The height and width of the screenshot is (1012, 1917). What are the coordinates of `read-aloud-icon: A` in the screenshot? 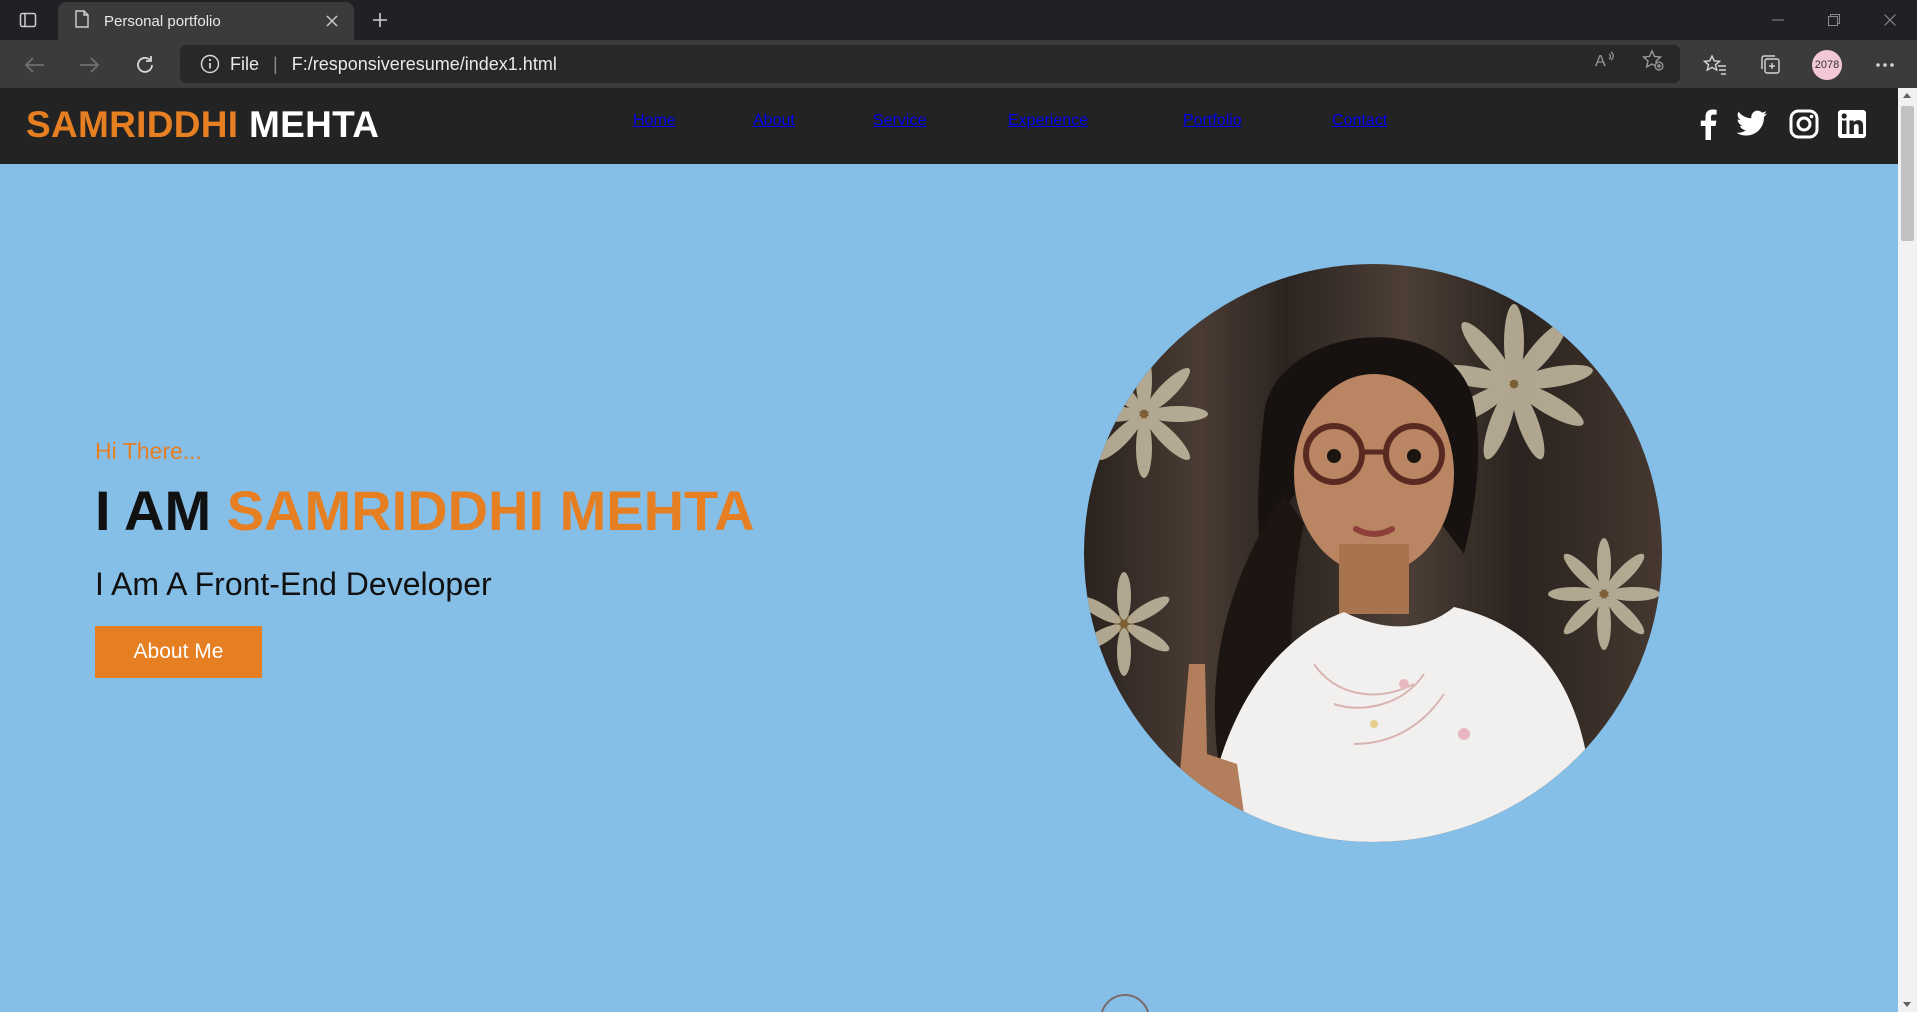 It's located at (1606, 60).